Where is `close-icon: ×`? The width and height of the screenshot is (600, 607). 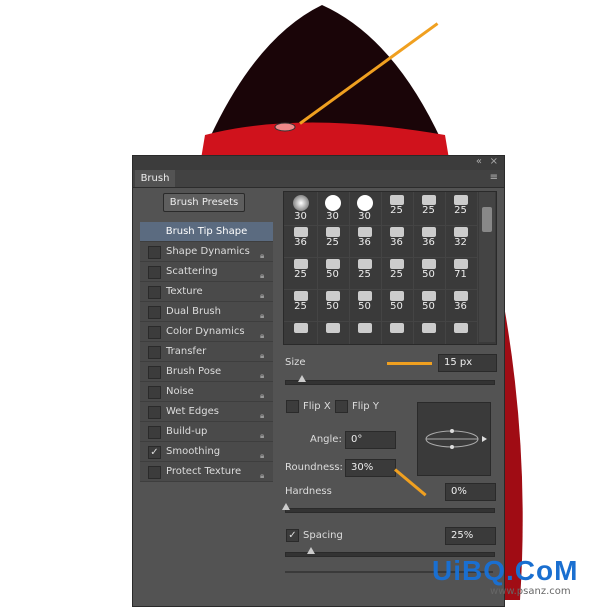 close-icon: × is located at coordinates (494, 161).